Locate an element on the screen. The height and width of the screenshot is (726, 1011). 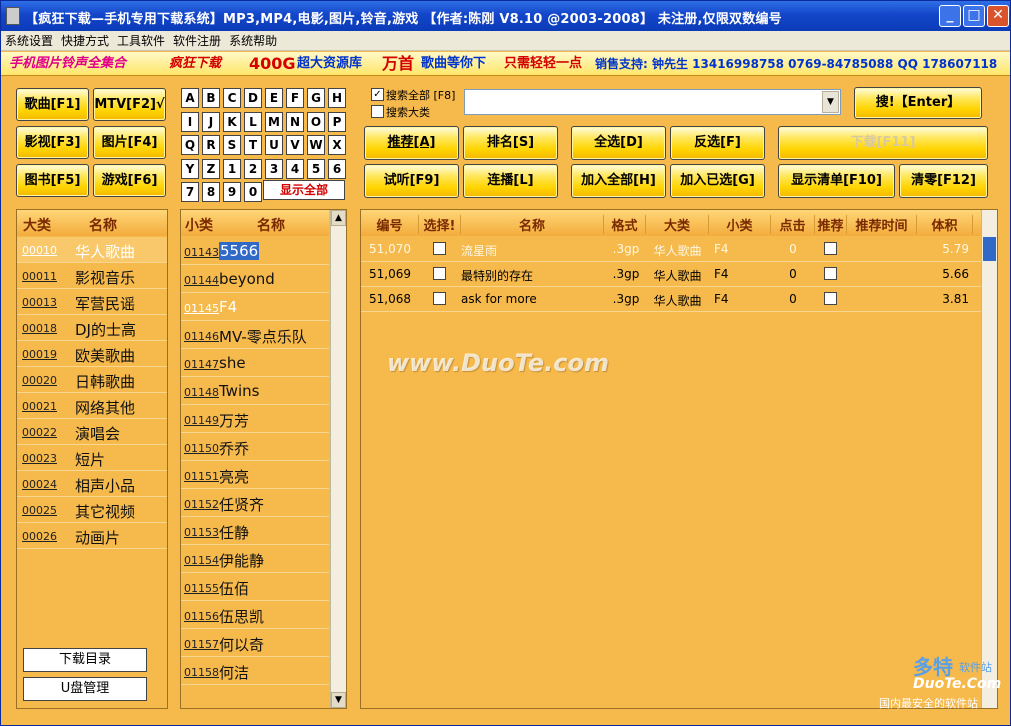
key-y-button: Y is located at coordinates (190, 168).